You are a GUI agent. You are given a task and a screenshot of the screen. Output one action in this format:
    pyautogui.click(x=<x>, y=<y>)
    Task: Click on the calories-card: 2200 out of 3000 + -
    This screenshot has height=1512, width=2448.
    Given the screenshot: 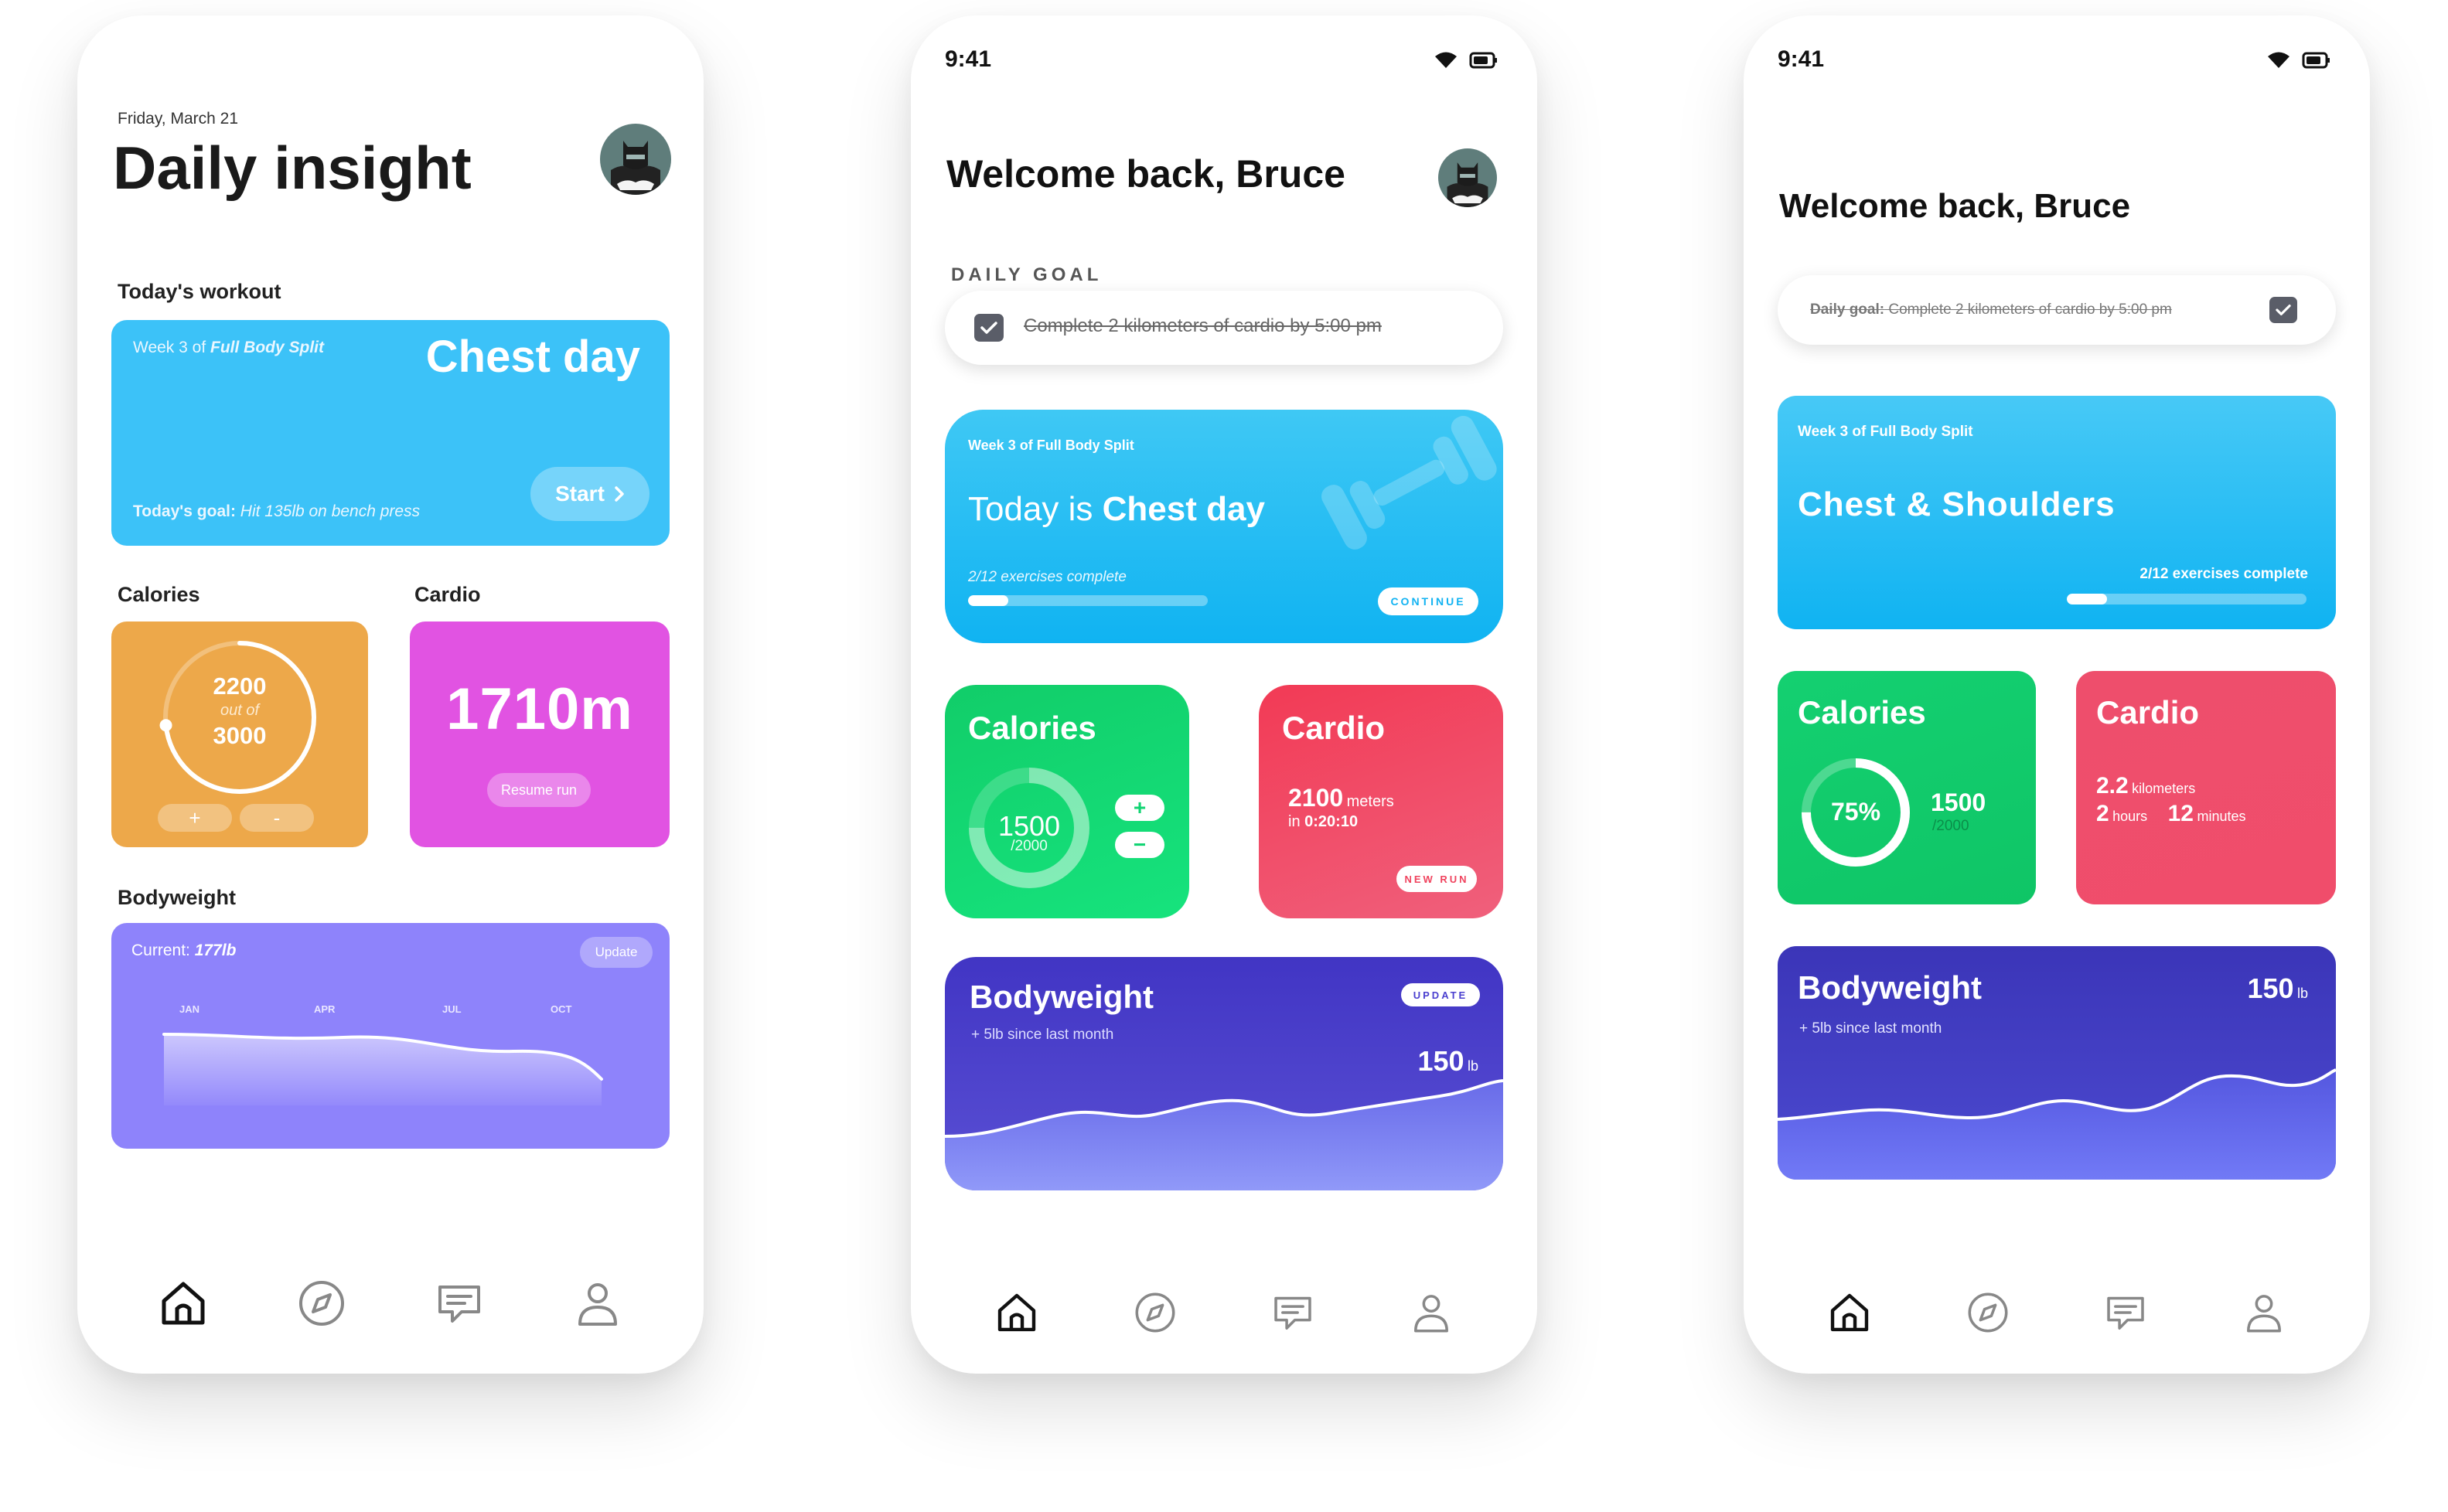 What is the action you would take?
    pyautogui.click(x=240, y=734)
    